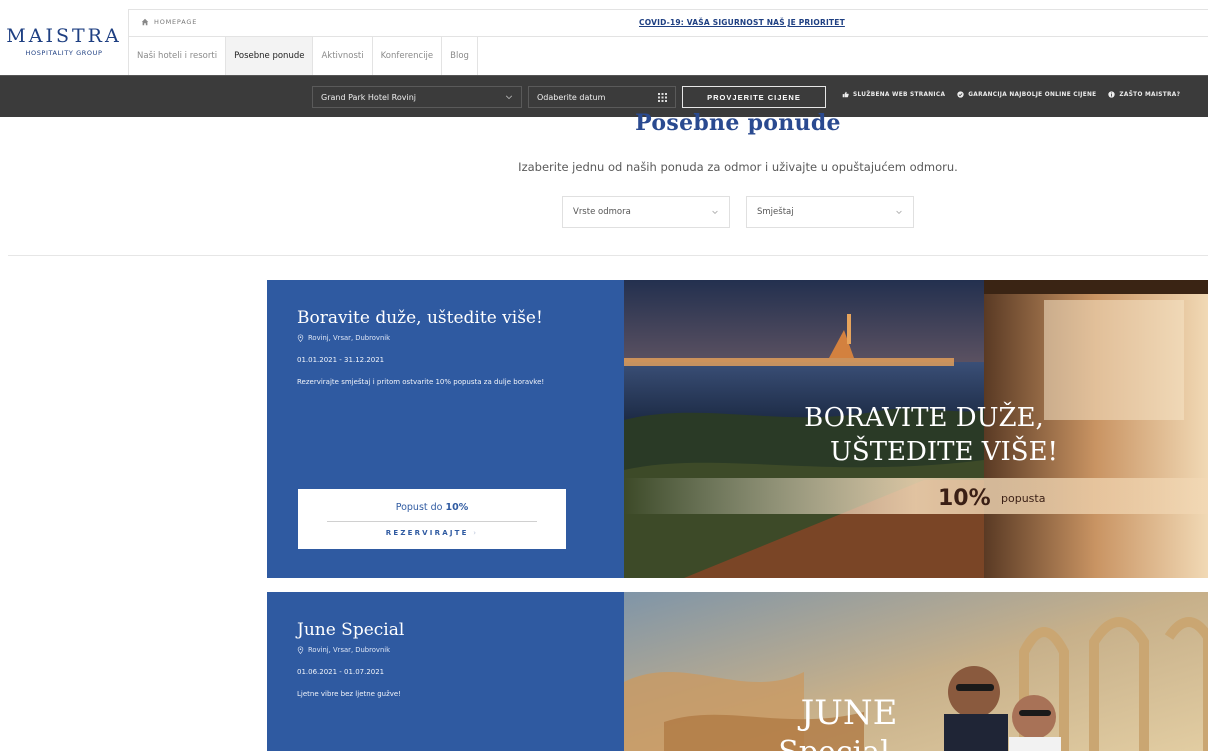 The width and height of the screenshot is (1208, 751). What do you see at coordinates (419, 507) in the screenshot?
I see `promo-prefix: Popust do` at bounding box center [419, 507].